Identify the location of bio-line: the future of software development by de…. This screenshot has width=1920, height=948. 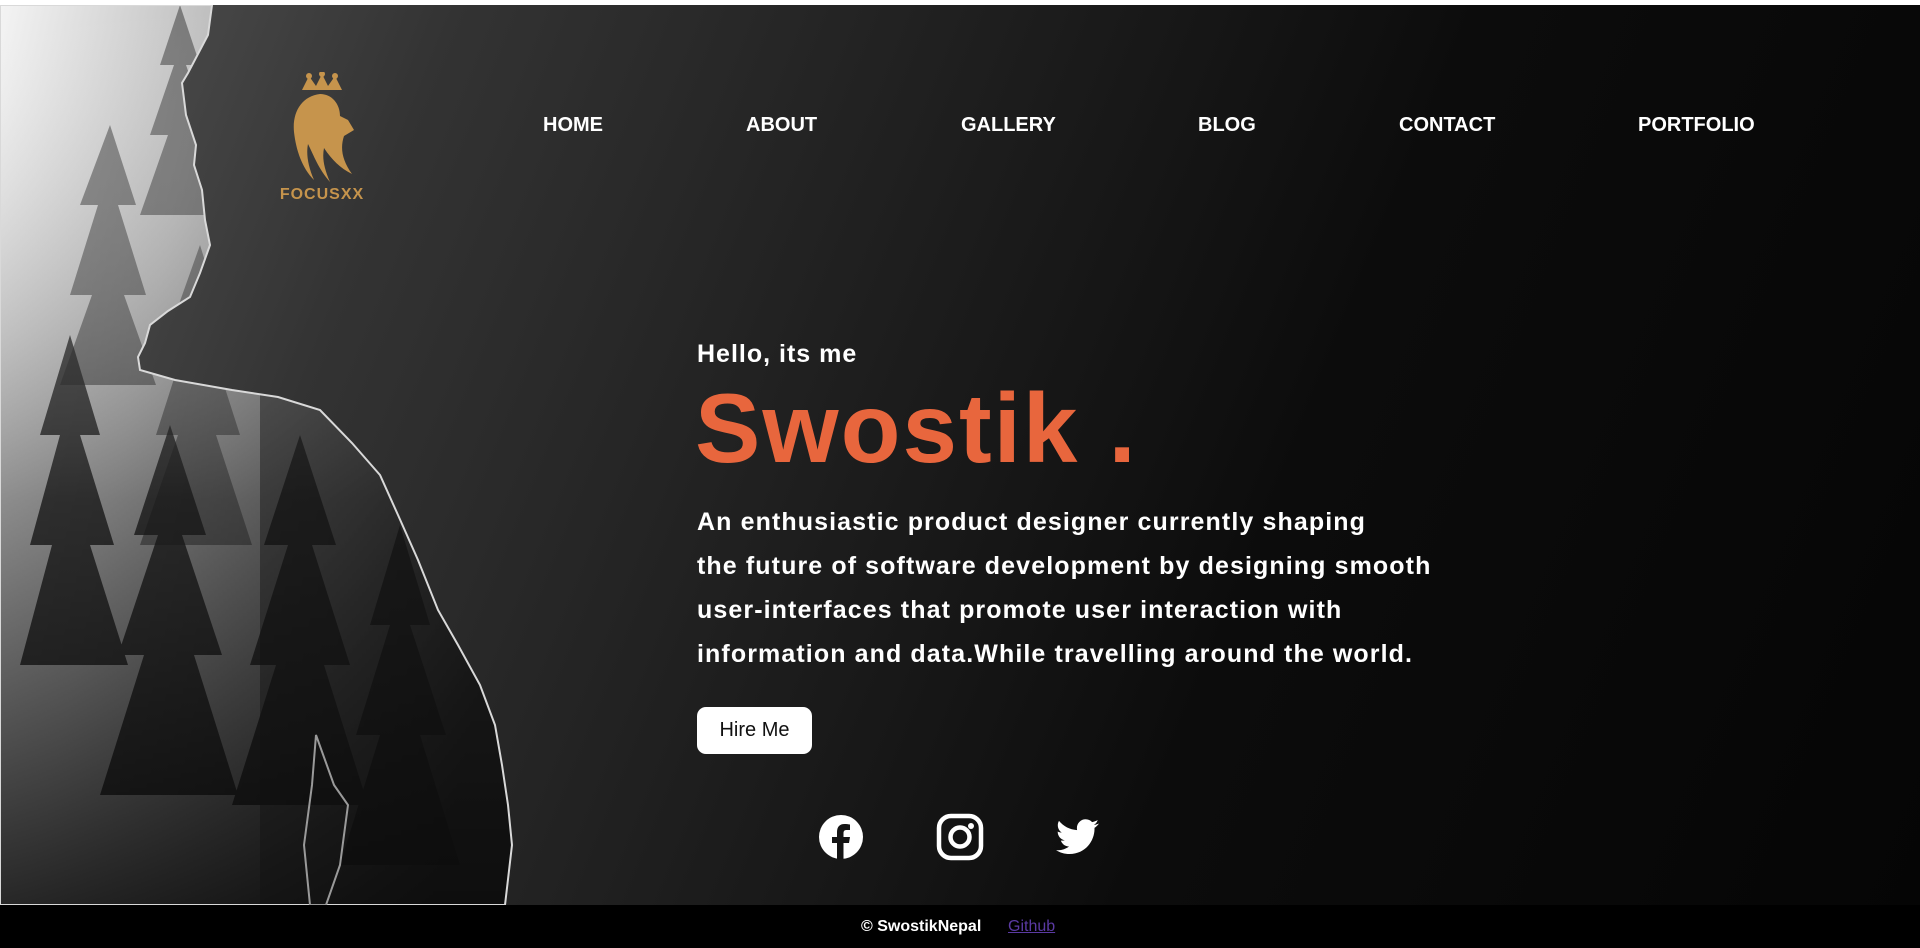
(1064, 566).